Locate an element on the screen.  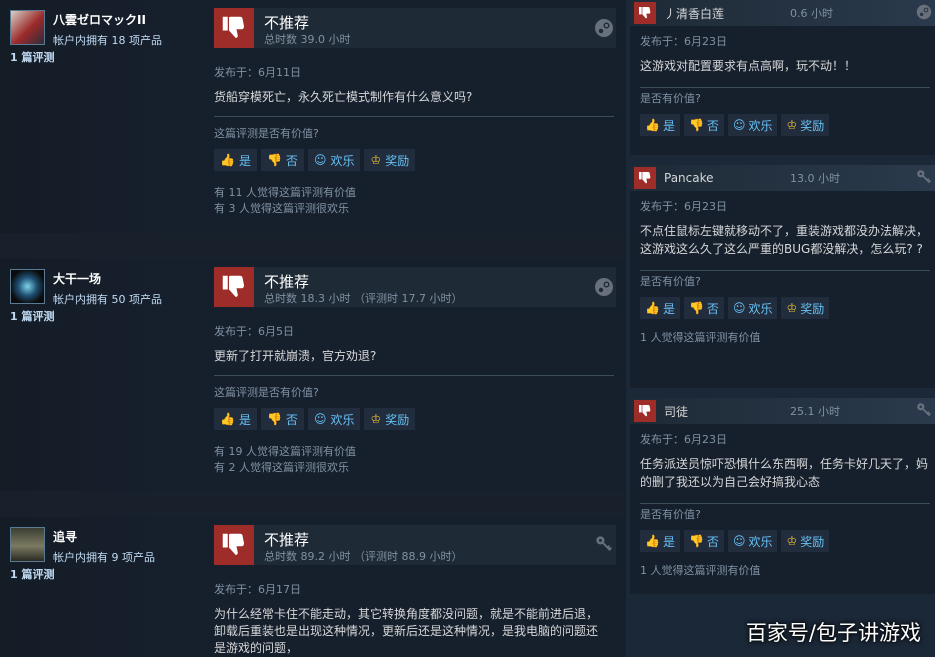
vote-header: 不推荐 总时数 39.0 小时 is located at coordinates (415, 28).